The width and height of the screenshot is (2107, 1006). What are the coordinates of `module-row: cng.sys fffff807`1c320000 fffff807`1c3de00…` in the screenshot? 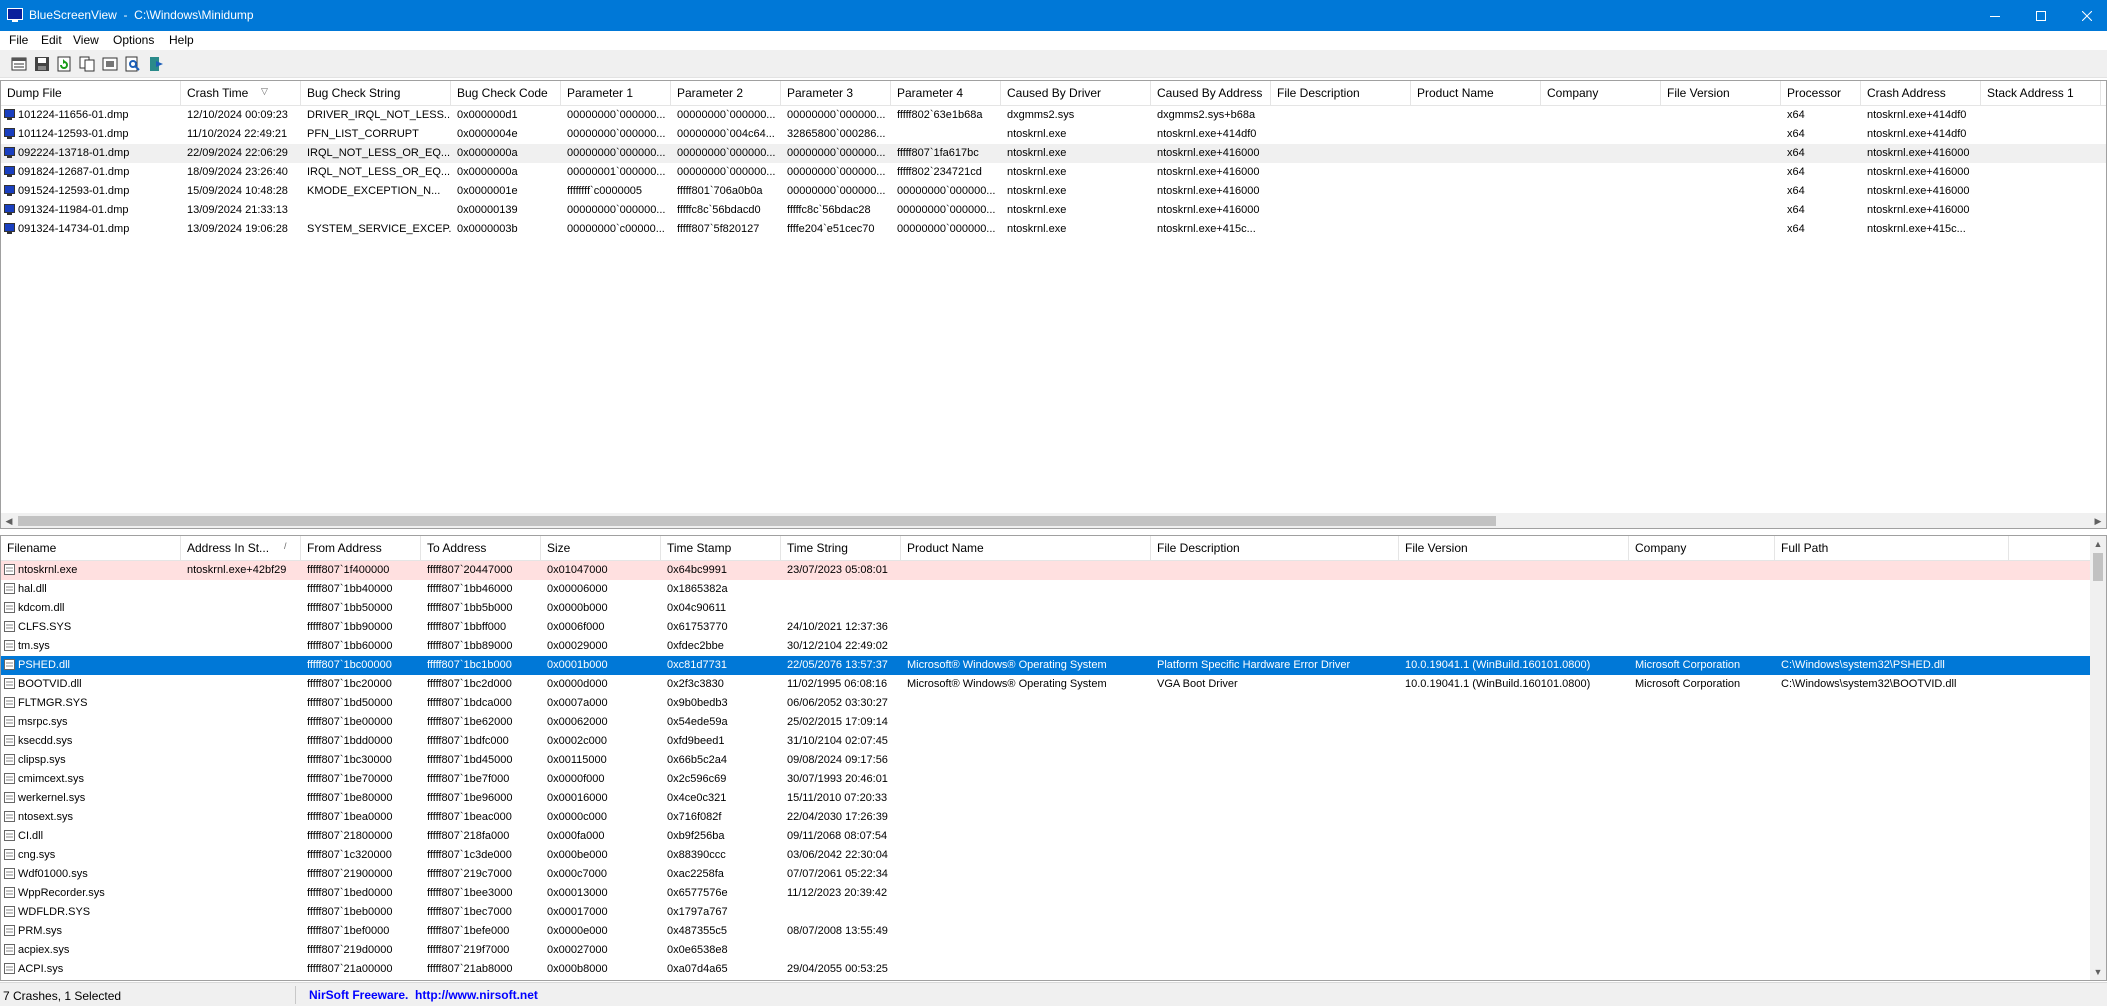 It's located at (1053, 855).